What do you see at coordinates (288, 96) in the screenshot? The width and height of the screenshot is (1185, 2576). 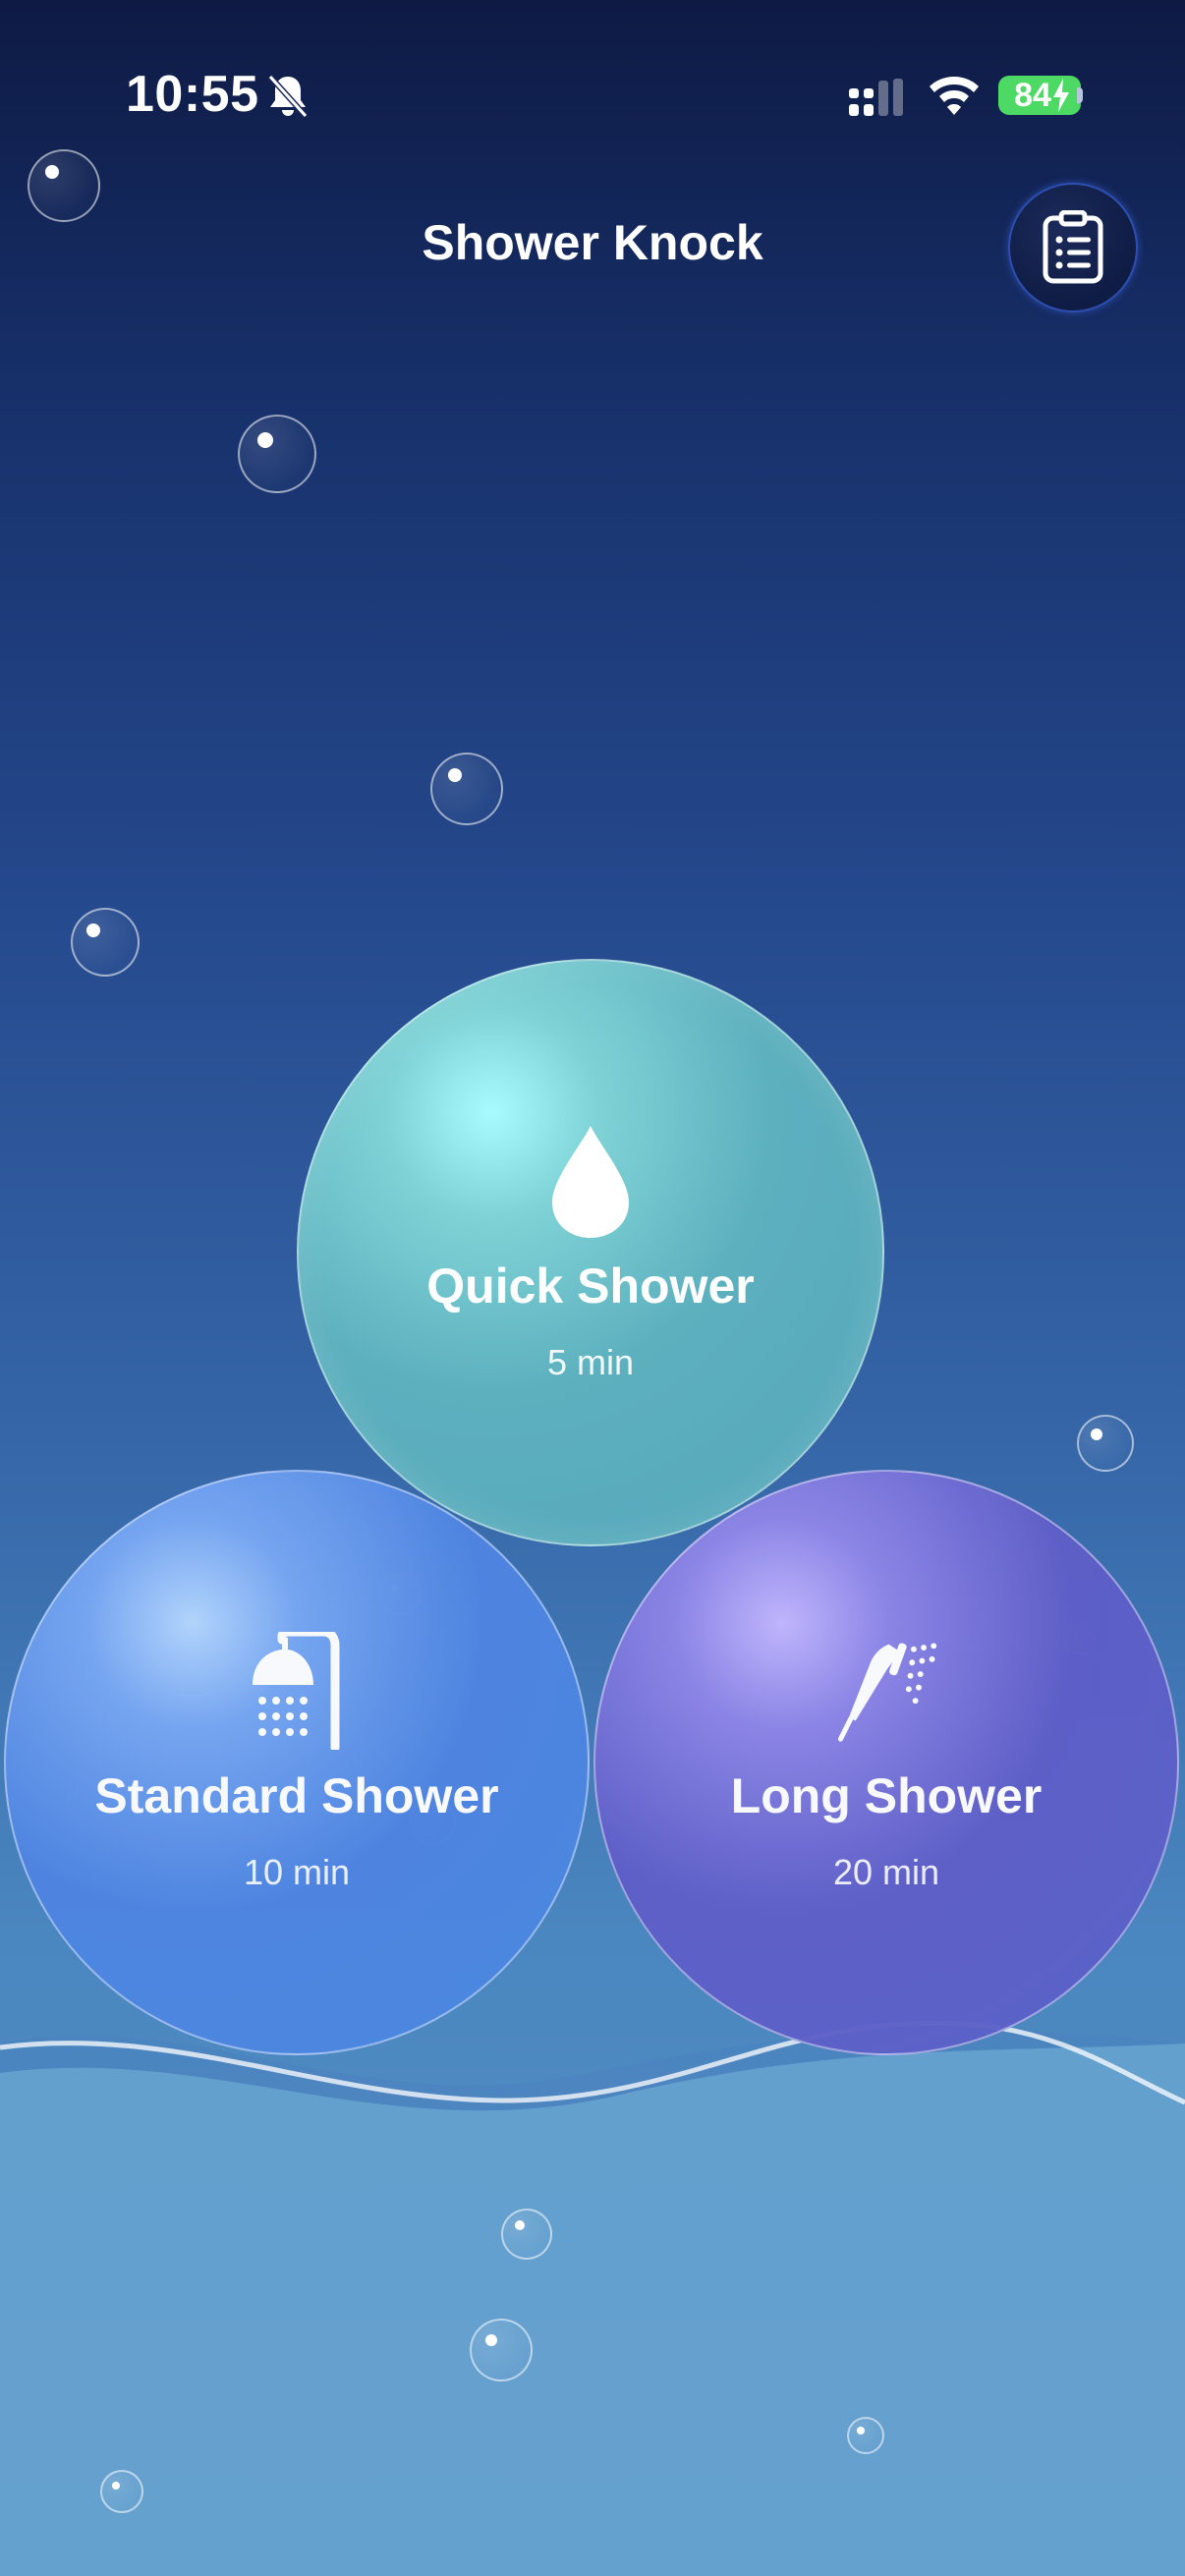 I see `bell-slash-icon` at bounding box center [288, 96].